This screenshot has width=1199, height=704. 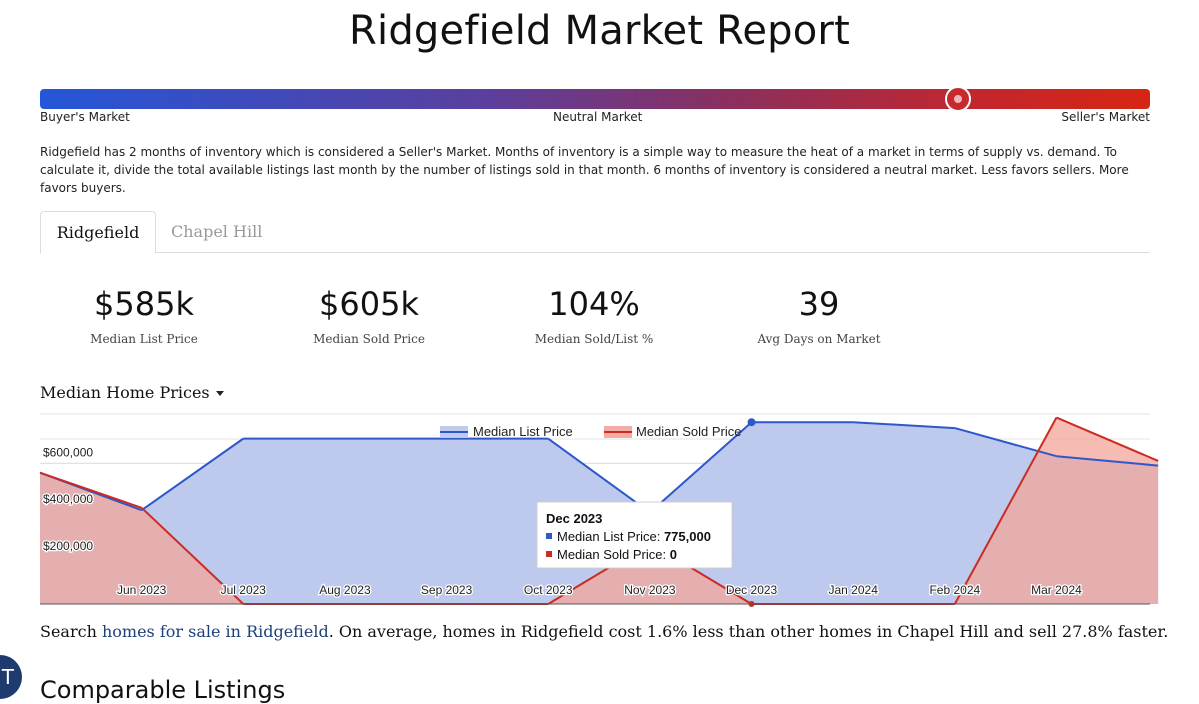 What do you see at coordinates (819, 339) in the screenshot?
I see `stat-label: Avg Days on Market` at bounding box center [819, 339].